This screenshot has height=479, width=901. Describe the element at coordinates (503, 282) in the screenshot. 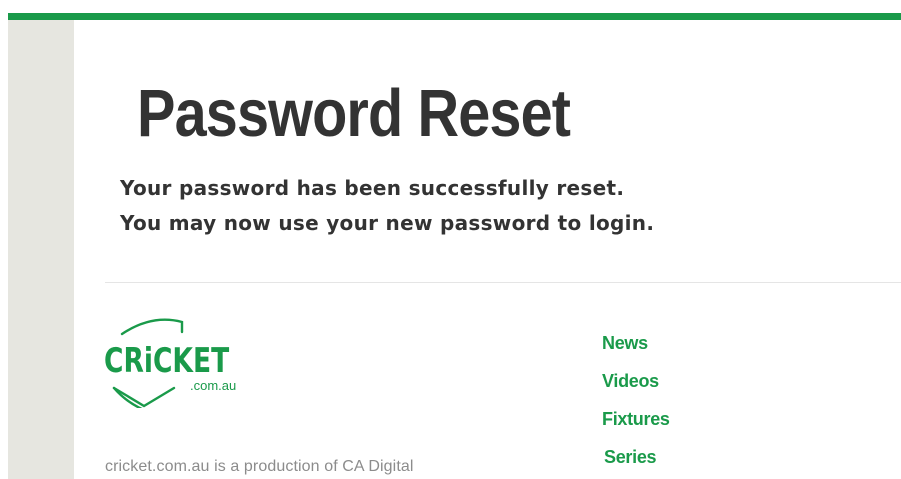

I see `footer-divider` at that location.